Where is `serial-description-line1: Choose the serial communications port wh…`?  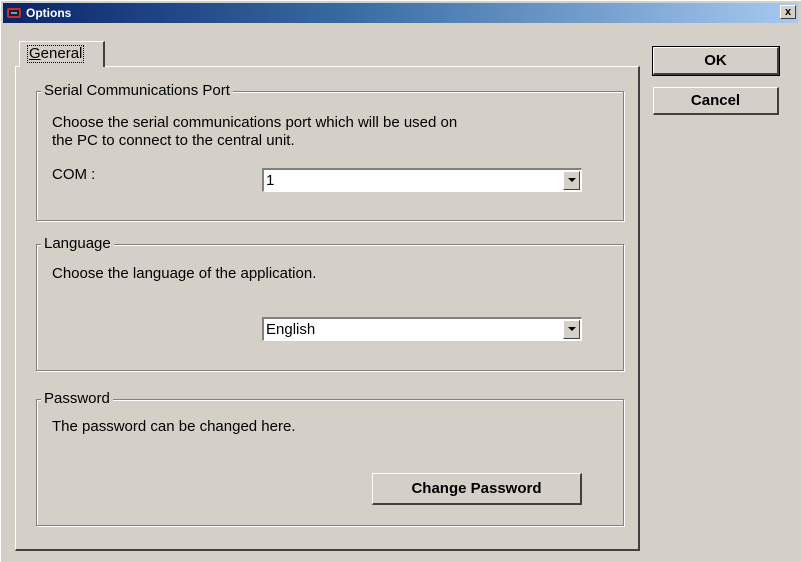
serial-description-line1: Choose the serial communications port wh… is located at coordinates (255, 122).